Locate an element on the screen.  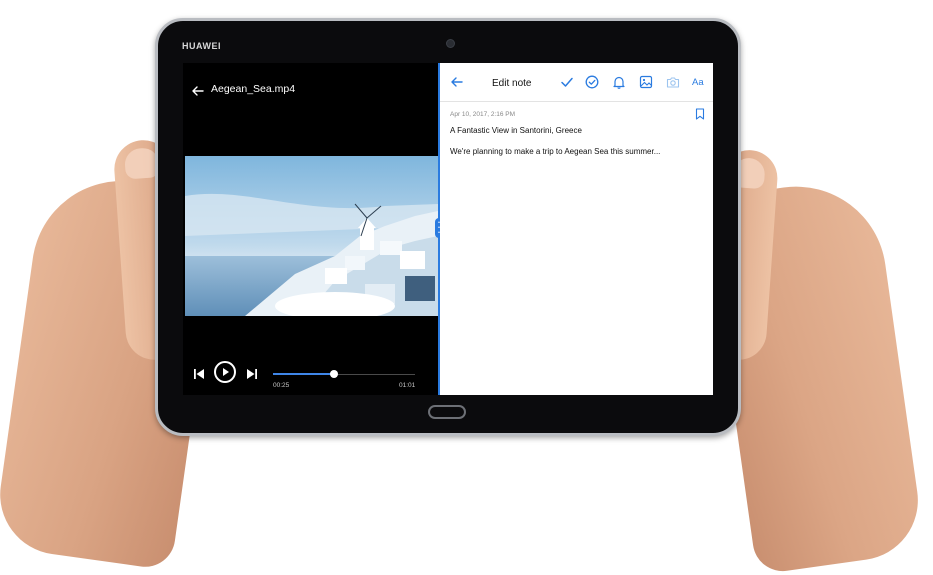
playback-controls: 00:25 01:01 is located at coordinates (310, 378).